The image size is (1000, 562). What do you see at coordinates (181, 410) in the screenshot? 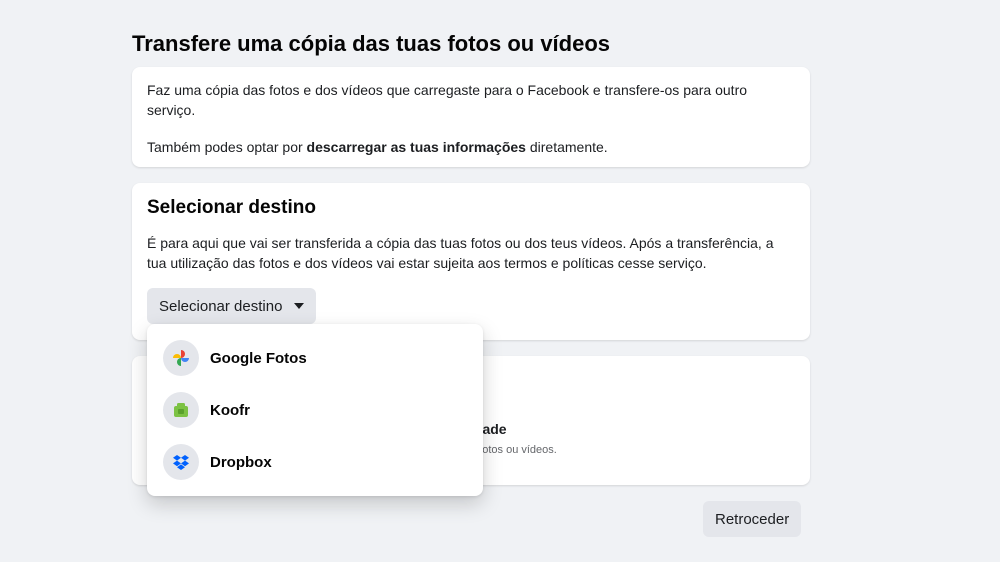
I see `koofr-icon` at bounding box center [181, 410].